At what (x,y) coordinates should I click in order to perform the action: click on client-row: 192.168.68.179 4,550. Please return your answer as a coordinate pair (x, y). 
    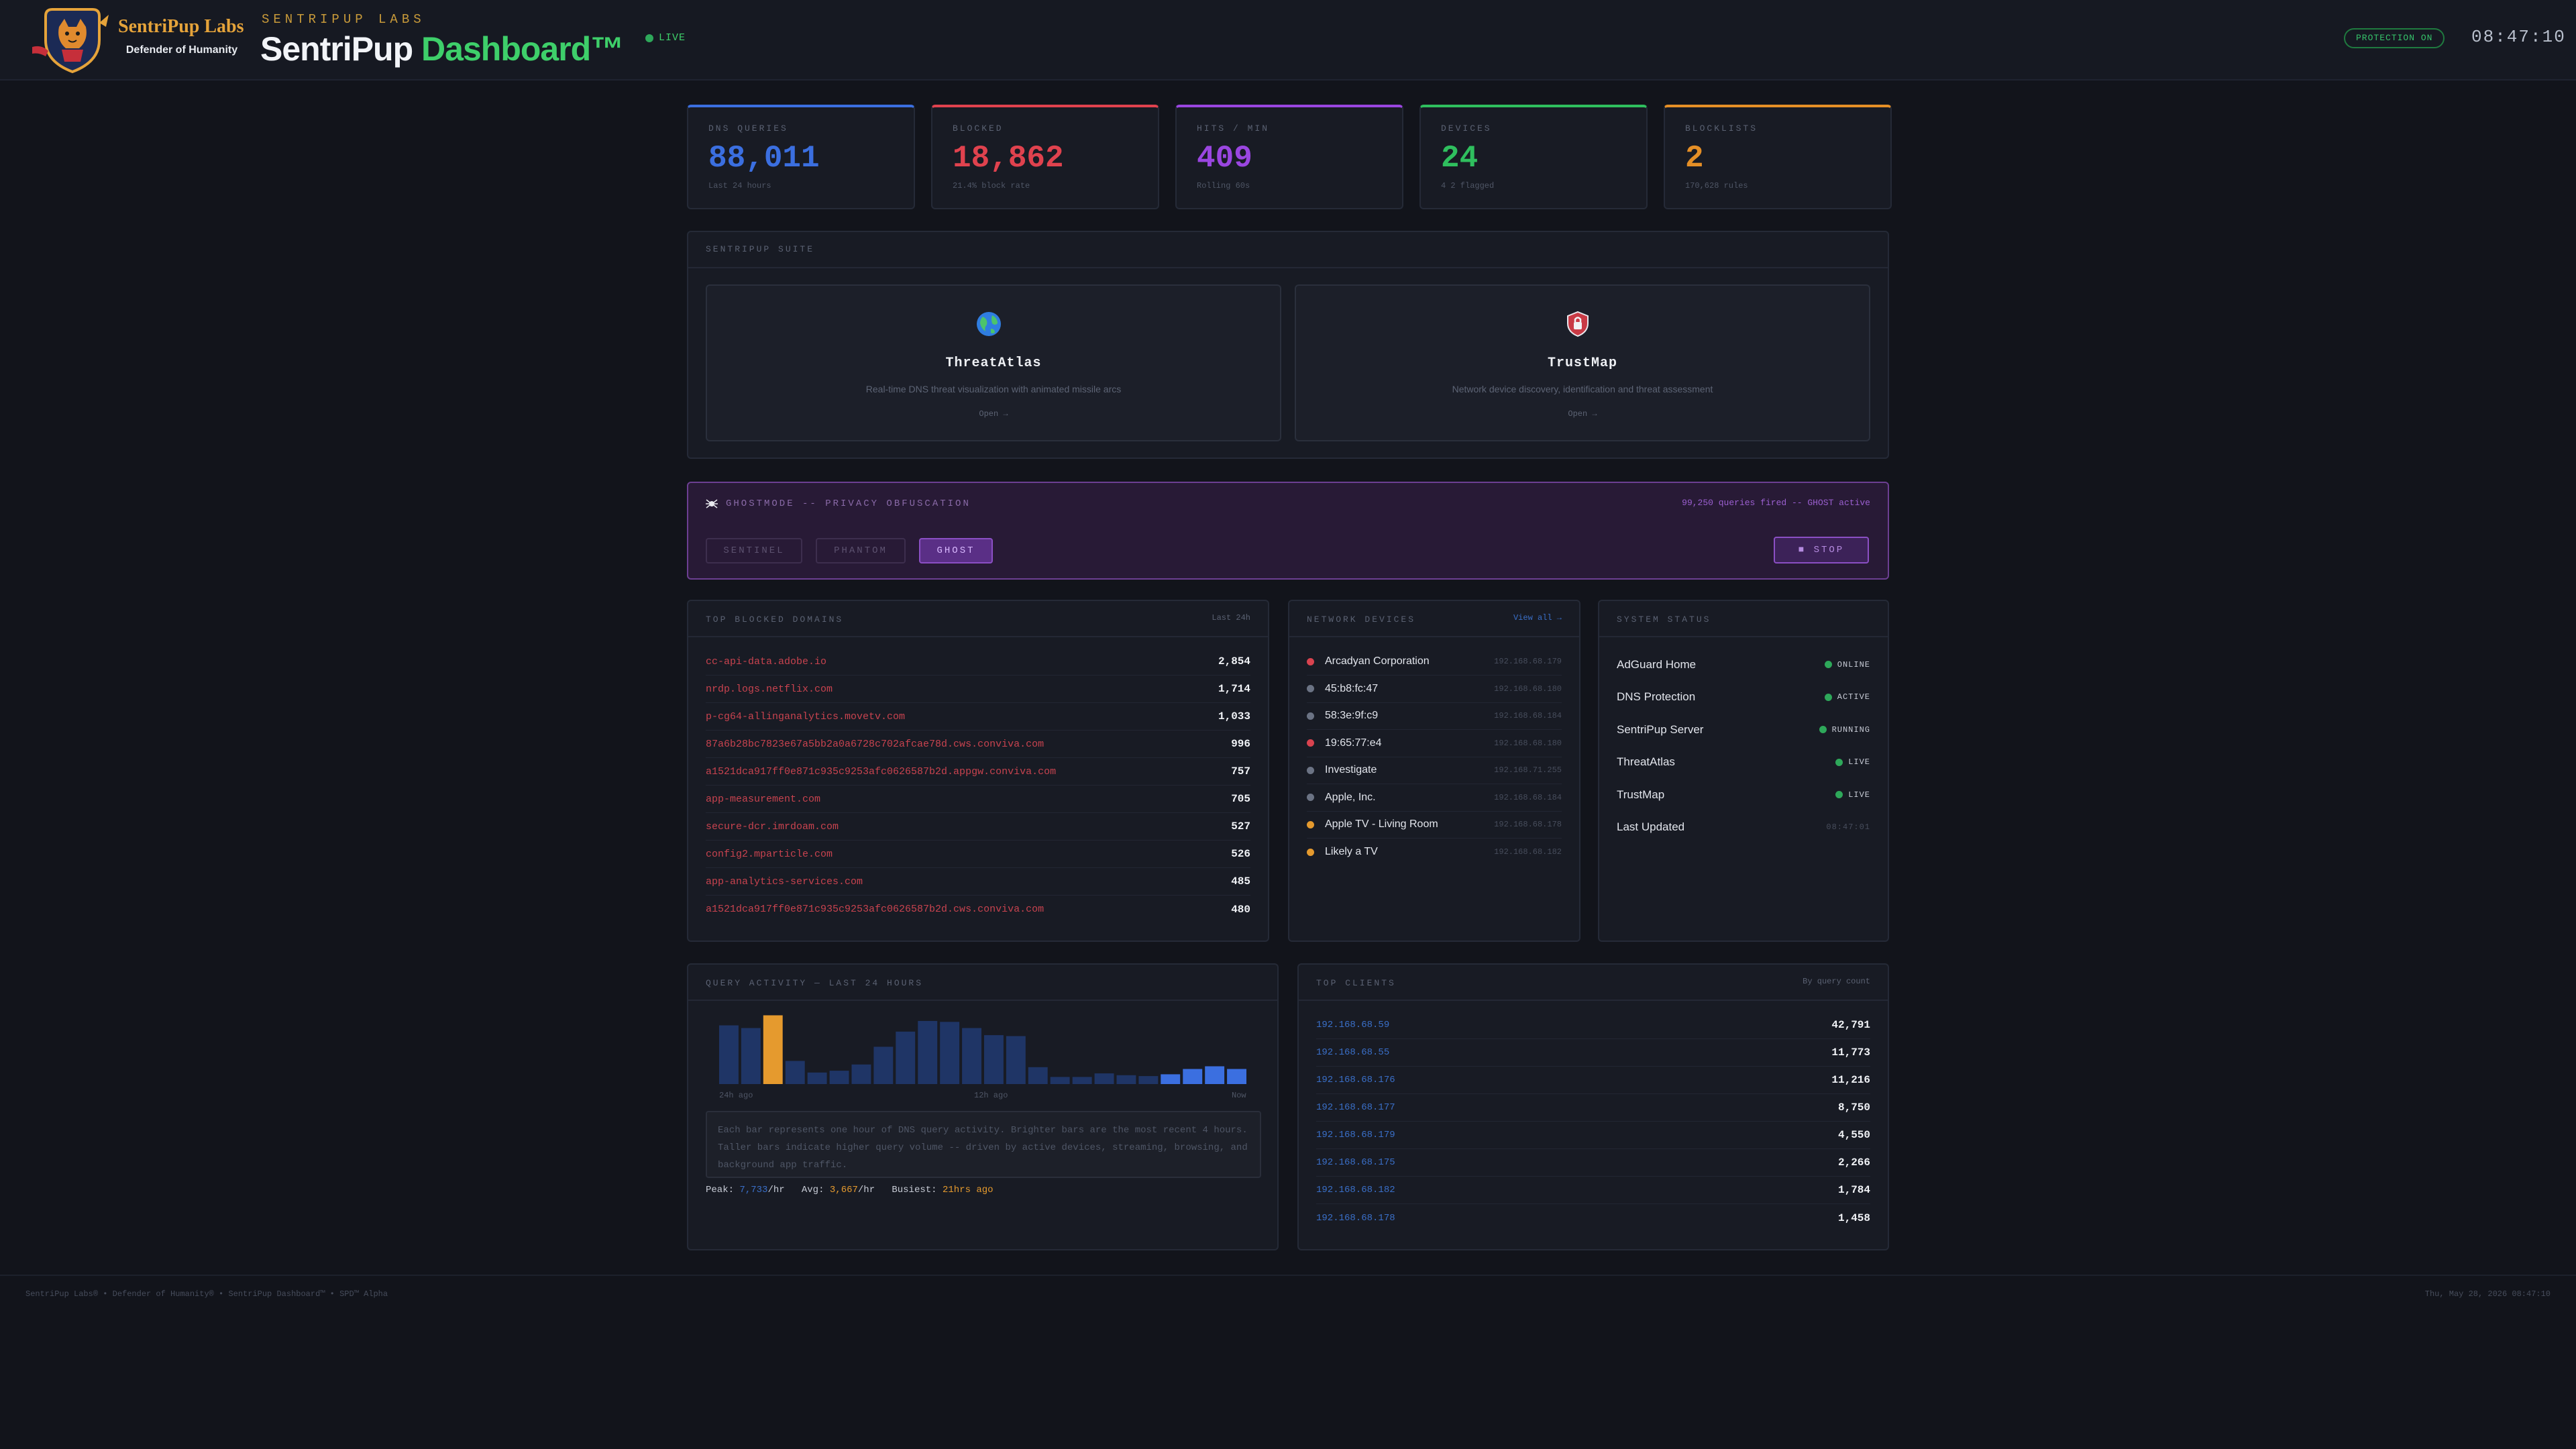
    Looking at the image, I should click on (1593, 1135).